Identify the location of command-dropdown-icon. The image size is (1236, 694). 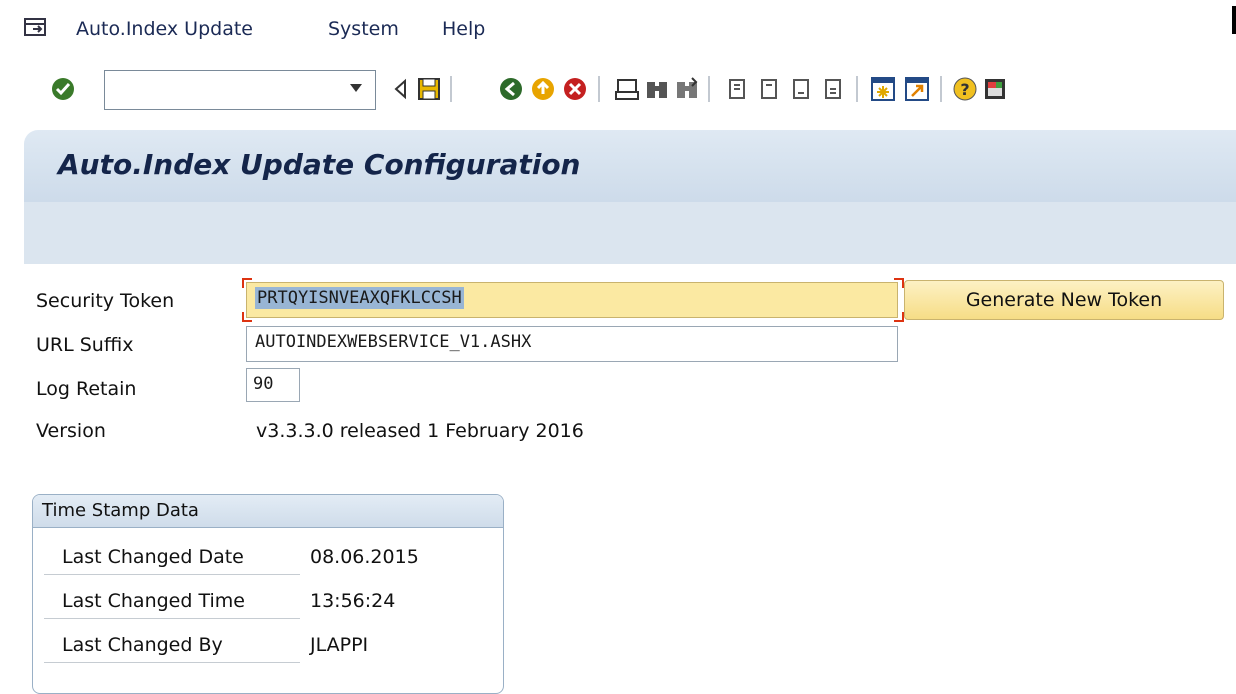
(356, 88).